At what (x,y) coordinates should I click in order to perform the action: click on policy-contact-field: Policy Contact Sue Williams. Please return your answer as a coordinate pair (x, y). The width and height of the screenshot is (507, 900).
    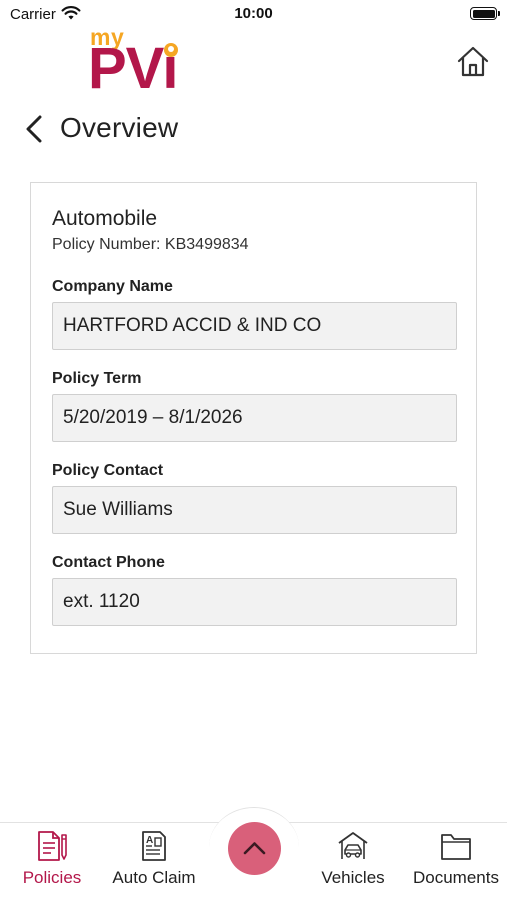
    Looking at the image, I should click on (254, 498).